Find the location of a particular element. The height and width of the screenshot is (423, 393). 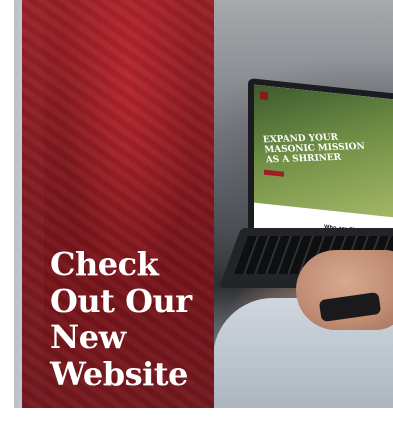

headline-line-1: Check is located at coordinates (104, 264).